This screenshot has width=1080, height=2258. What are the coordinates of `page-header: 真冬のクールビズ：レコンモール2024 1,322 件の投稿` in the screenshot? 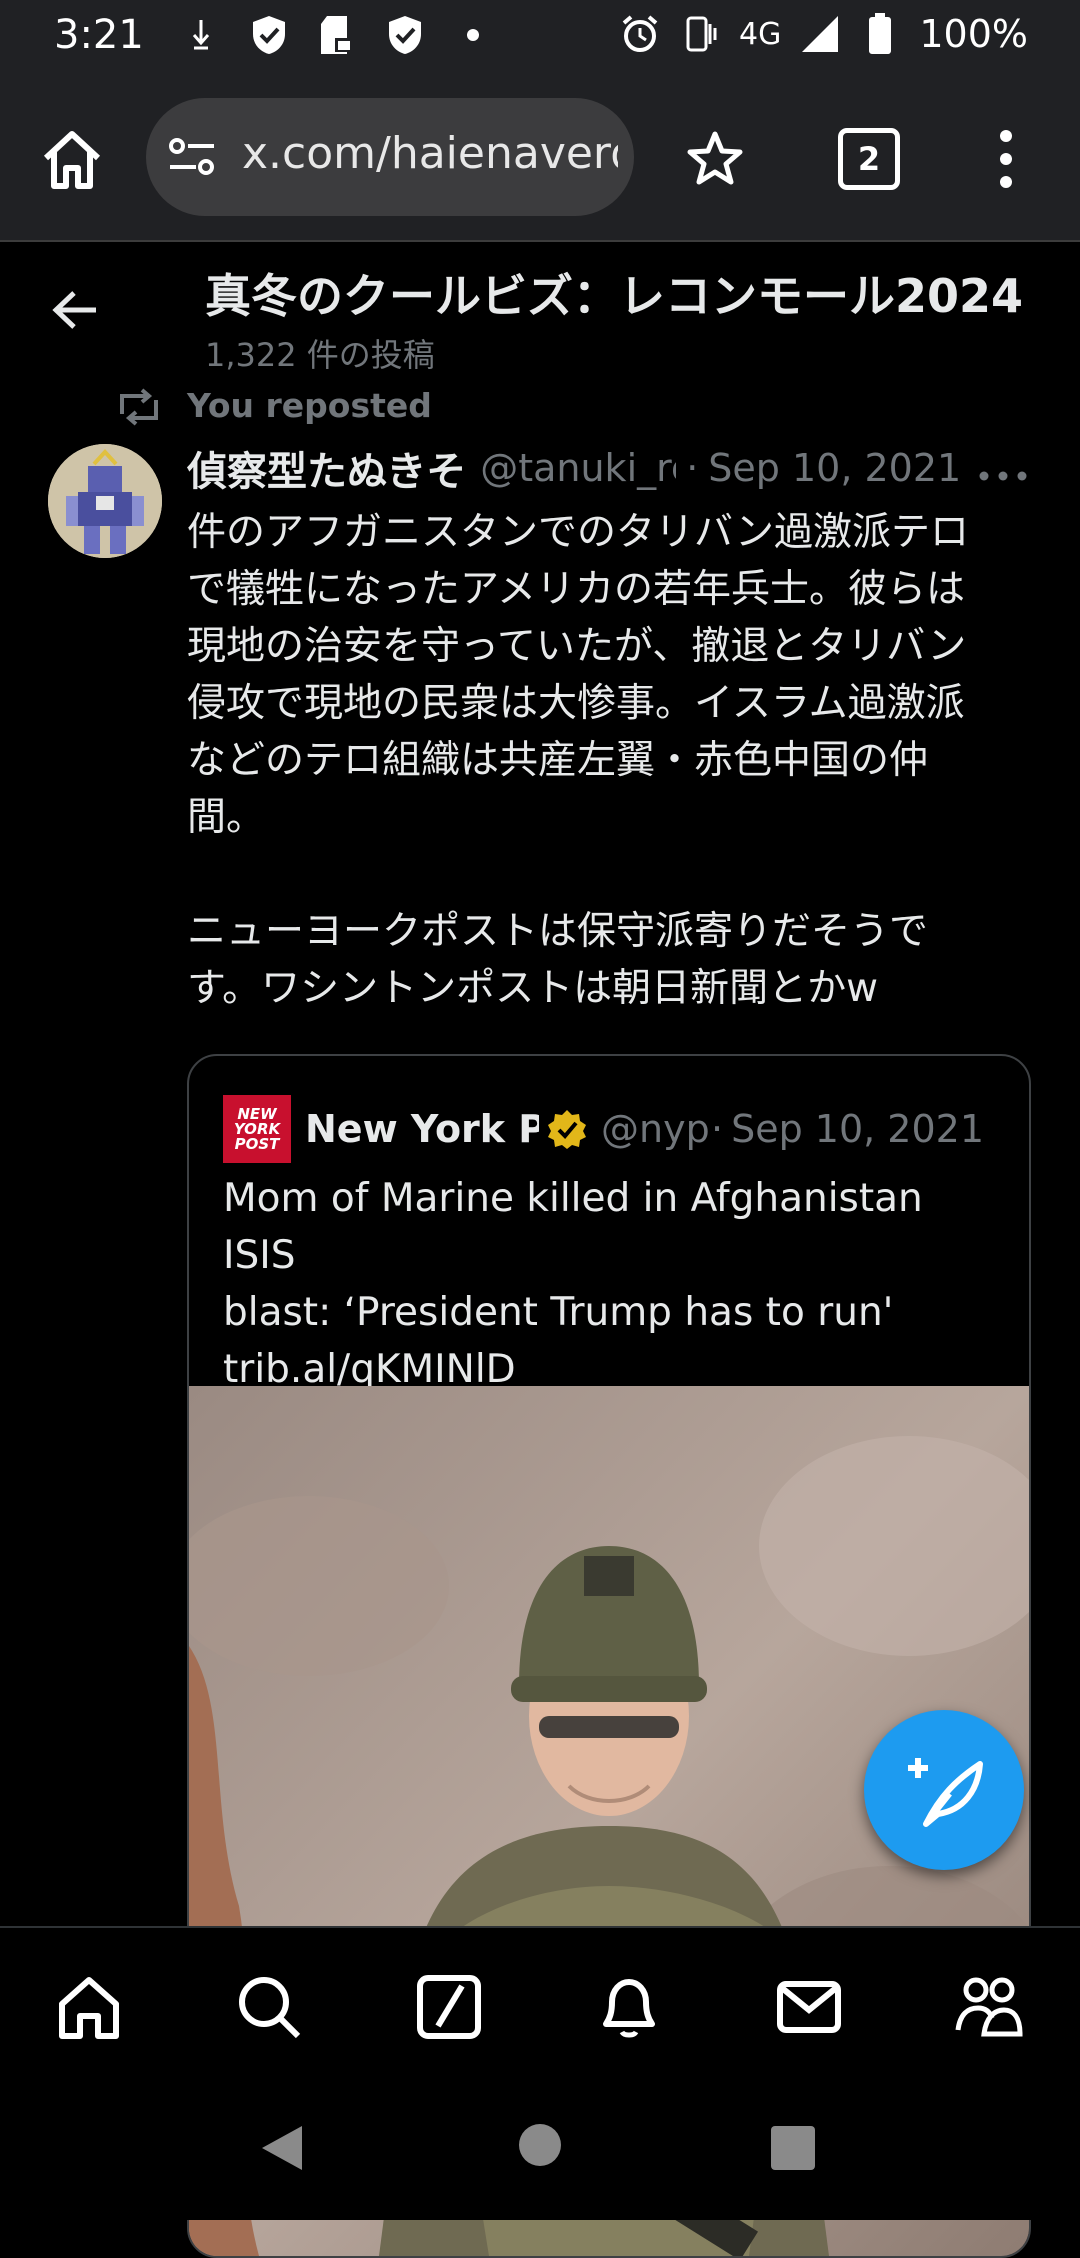 It's located at (540, 312).